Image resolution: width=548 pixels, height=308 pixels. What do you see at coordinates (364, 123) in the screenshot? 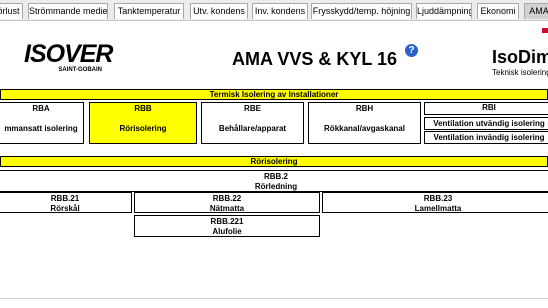
I see `category-rbh: RBH Rökkanal/avgaskanal` at bounding box center [364, 123].